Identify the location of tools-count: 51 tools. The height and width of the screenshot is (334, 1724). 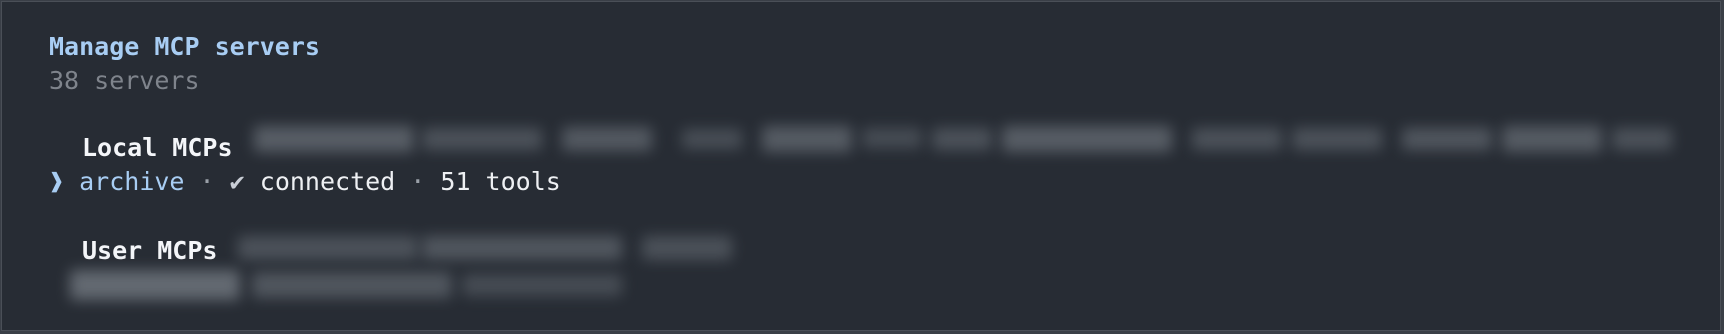
(500, 181).